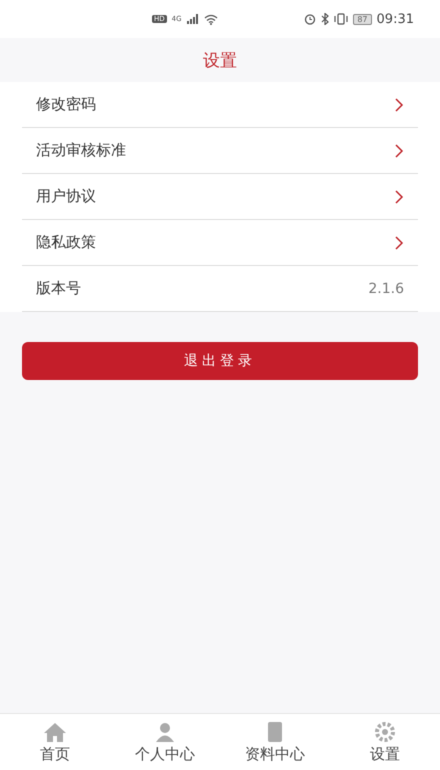 This screenshot has width=440, height=770. I want to click on clock: 09:31, so click(395, 19).